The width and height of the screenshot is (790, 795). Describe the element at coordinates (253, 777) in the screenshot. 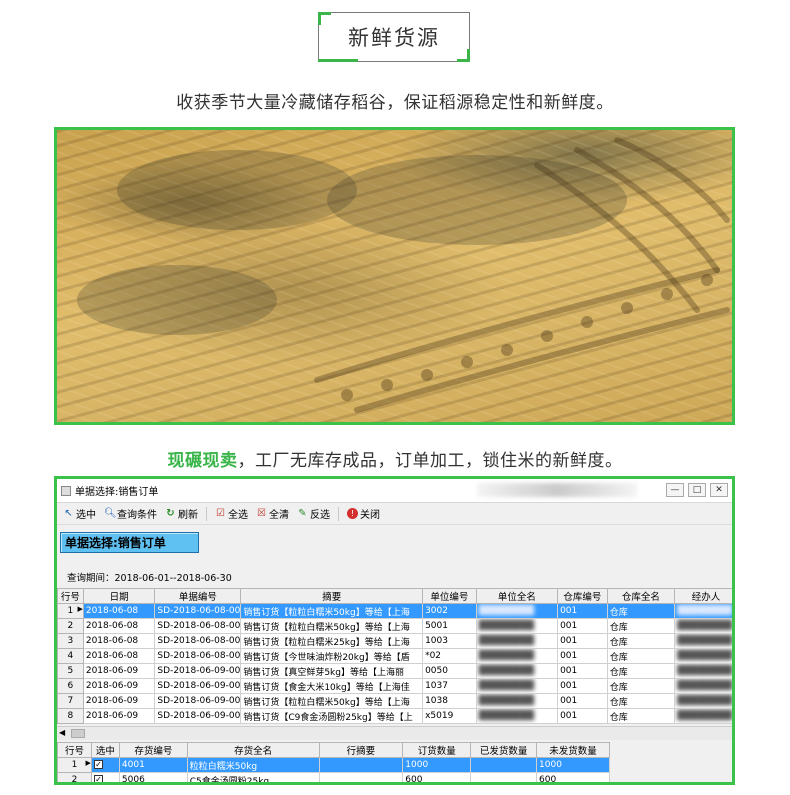

I see `table-cell: C5食金汤圆粉25kg` at that location.